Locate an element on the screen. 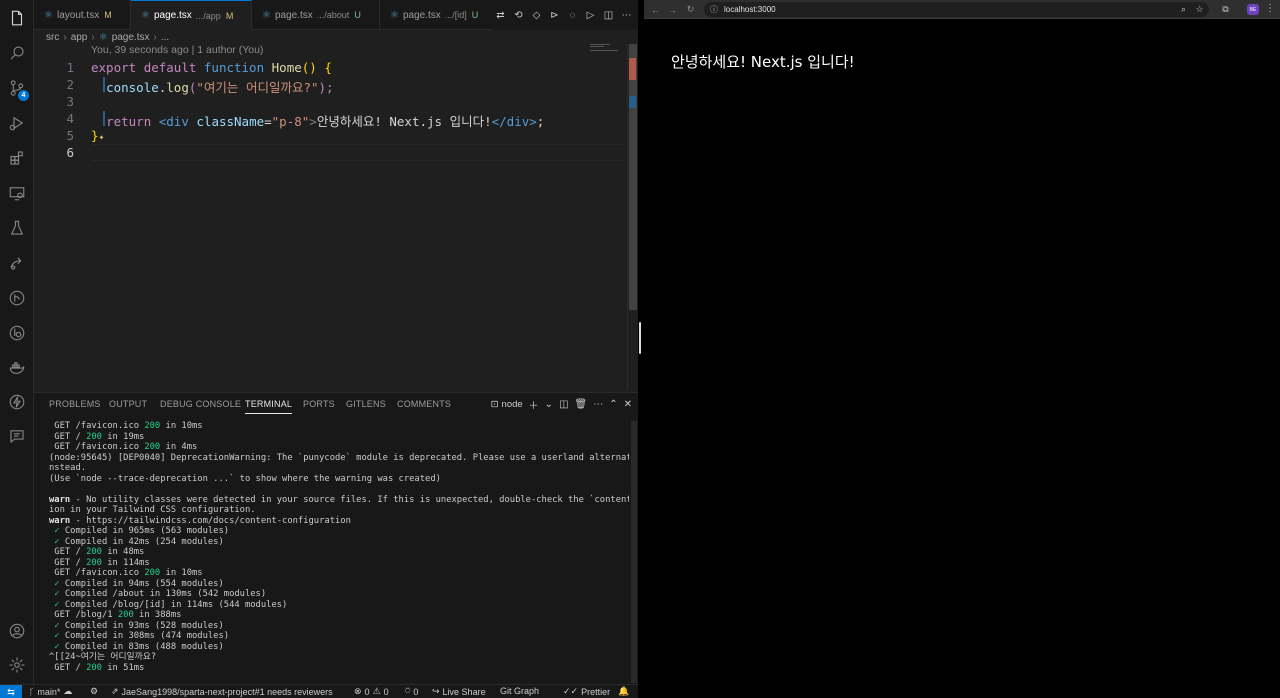 The width and height of the screenshot is (1280, 698). account-icon is located at coordinates (17, 631).